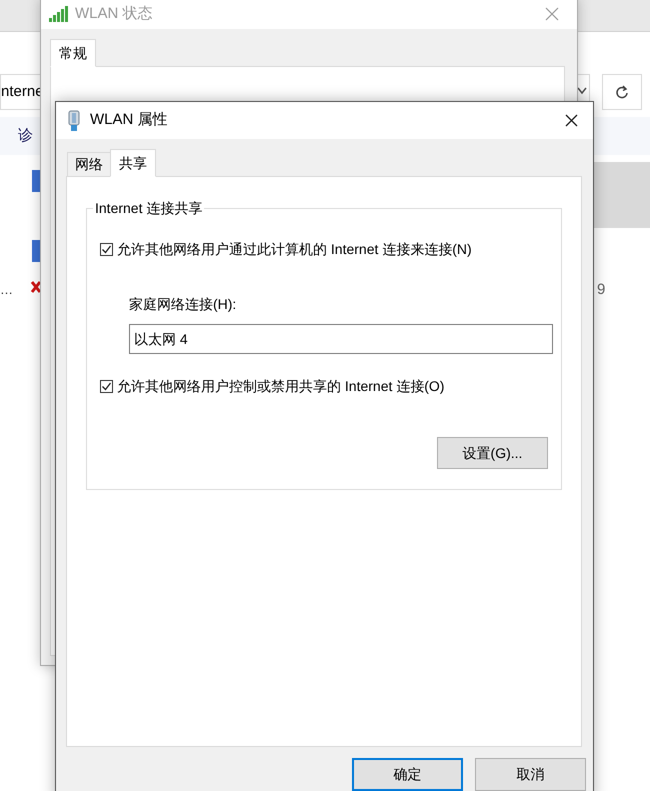  Describe the element at coordinates (601, 290) in the screenshot. I see `item-detail: 9` at that location.